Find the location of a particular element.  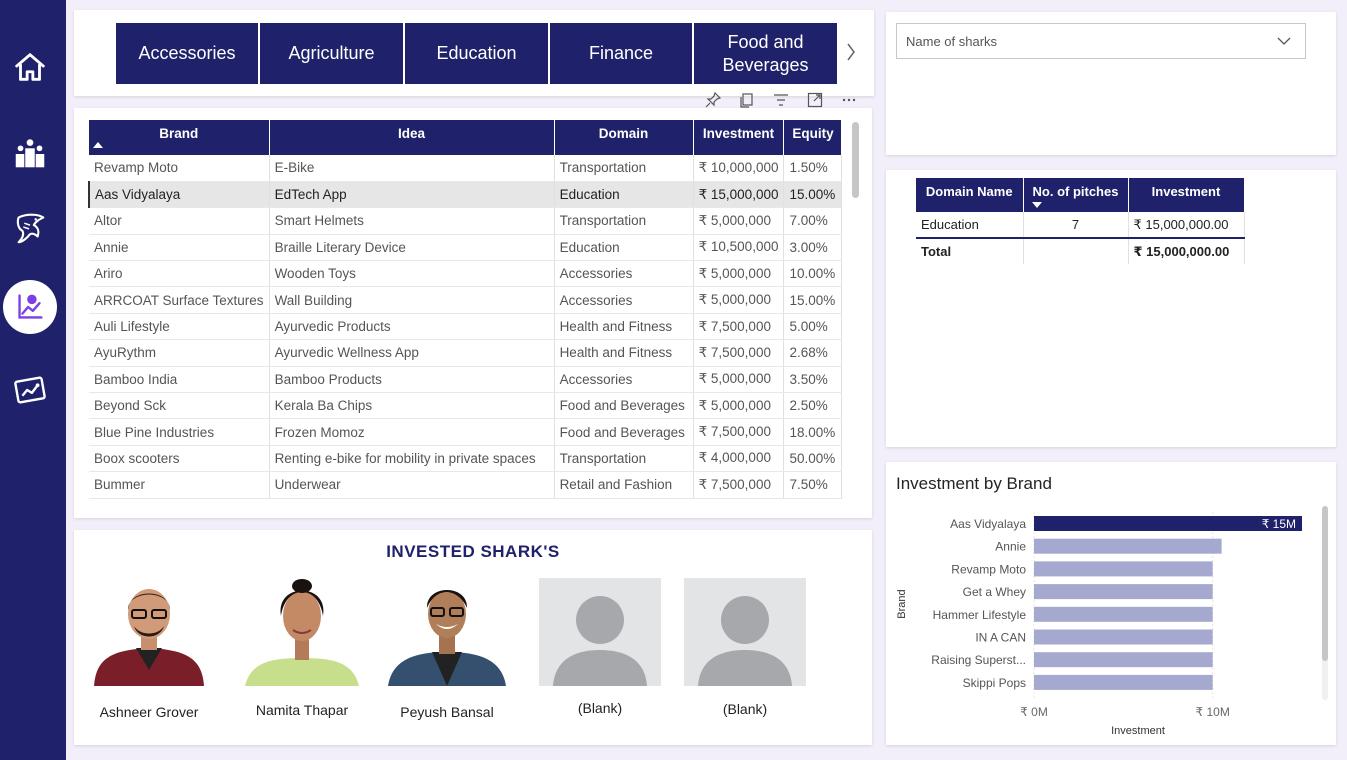

table-scrollbar is located at coordinates (855, 160).